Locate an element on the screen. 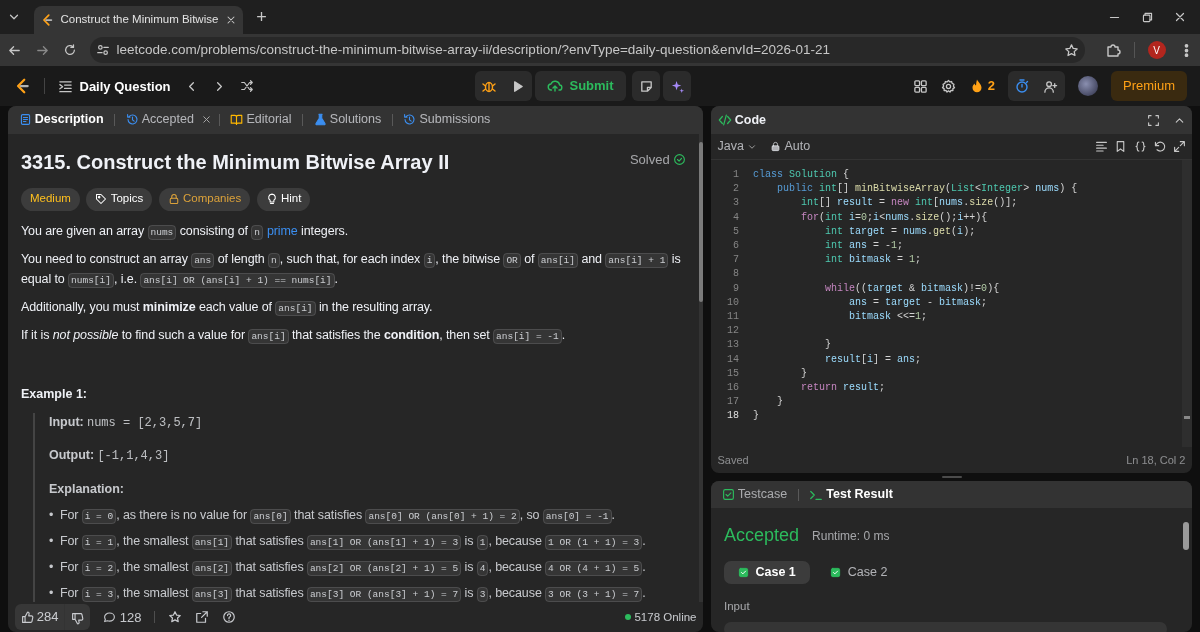 Image resolution: width=1200 pixels, height=632 pixels. problem-list-button: Daily Question is located at coordinates (114, 86).